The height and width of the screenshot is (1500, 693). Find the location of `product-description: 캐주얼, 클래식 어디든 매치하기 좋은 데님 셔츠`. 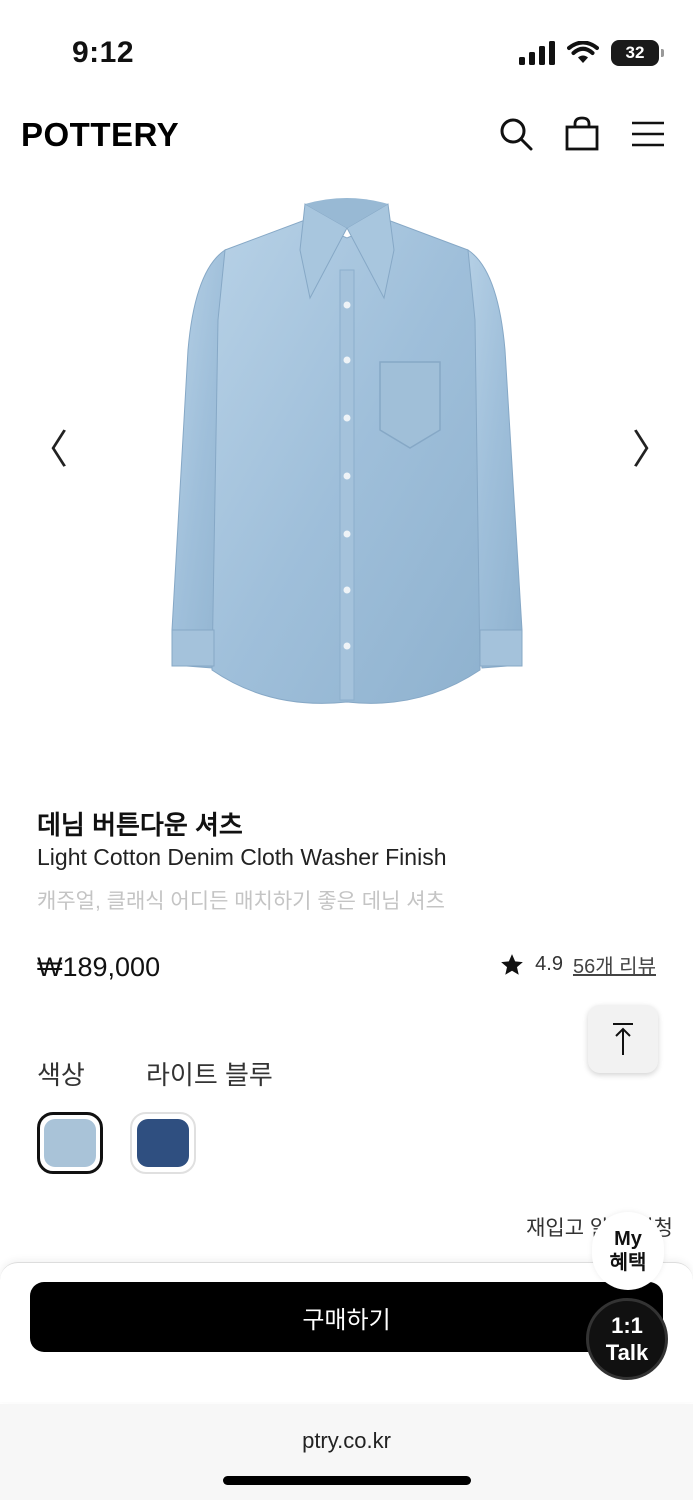

product-description: 캐주얼, 클래식 어디든 매치하기 좋은 데님 셔츠 is located at coordinates (241, 901).